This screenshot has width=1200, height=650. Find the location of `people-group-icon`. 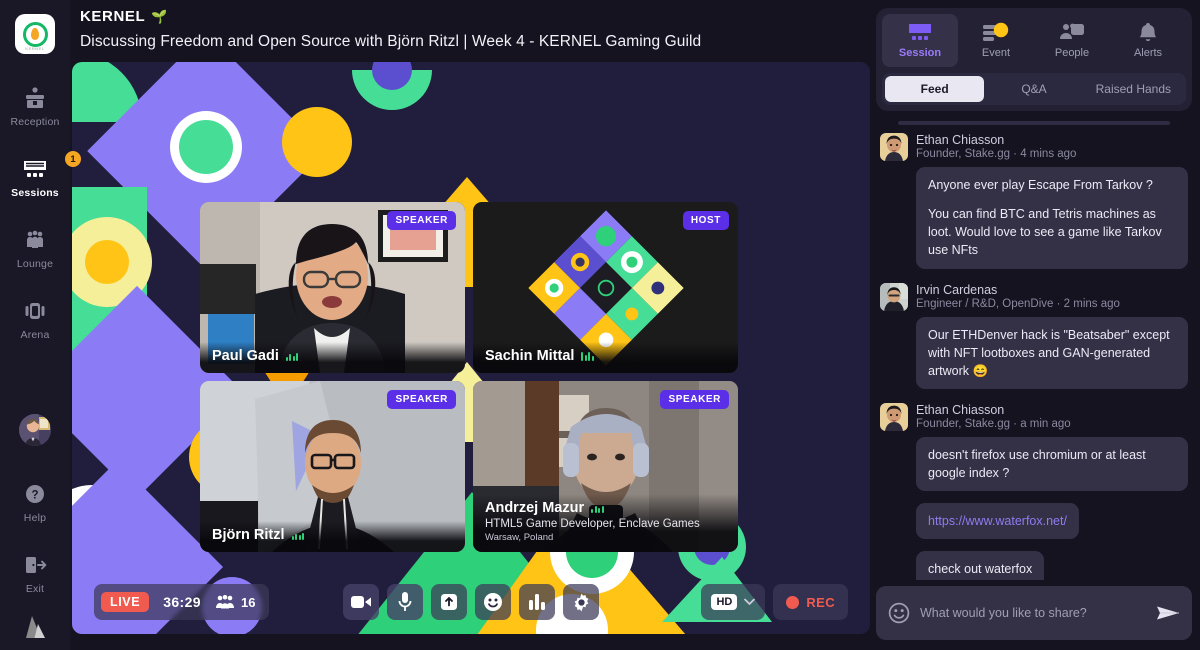

people-group-icon is located at coordinates (225, 602).